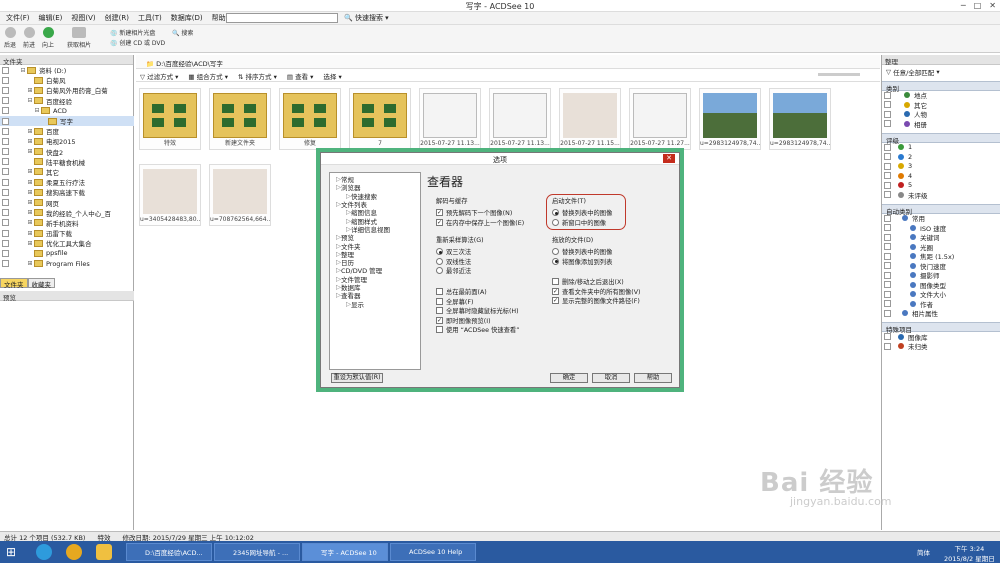  I want to click on ok-button: 确定, so click(569, 378).